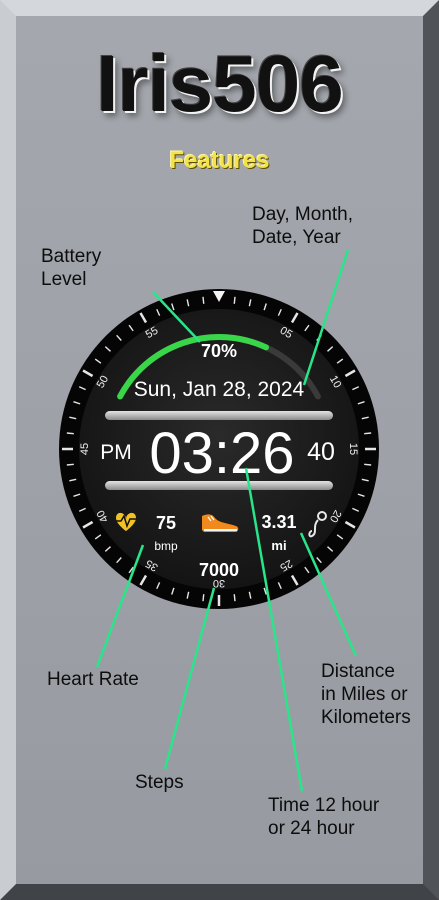  I want to click on bezel-number: 45, so click(85, 449).